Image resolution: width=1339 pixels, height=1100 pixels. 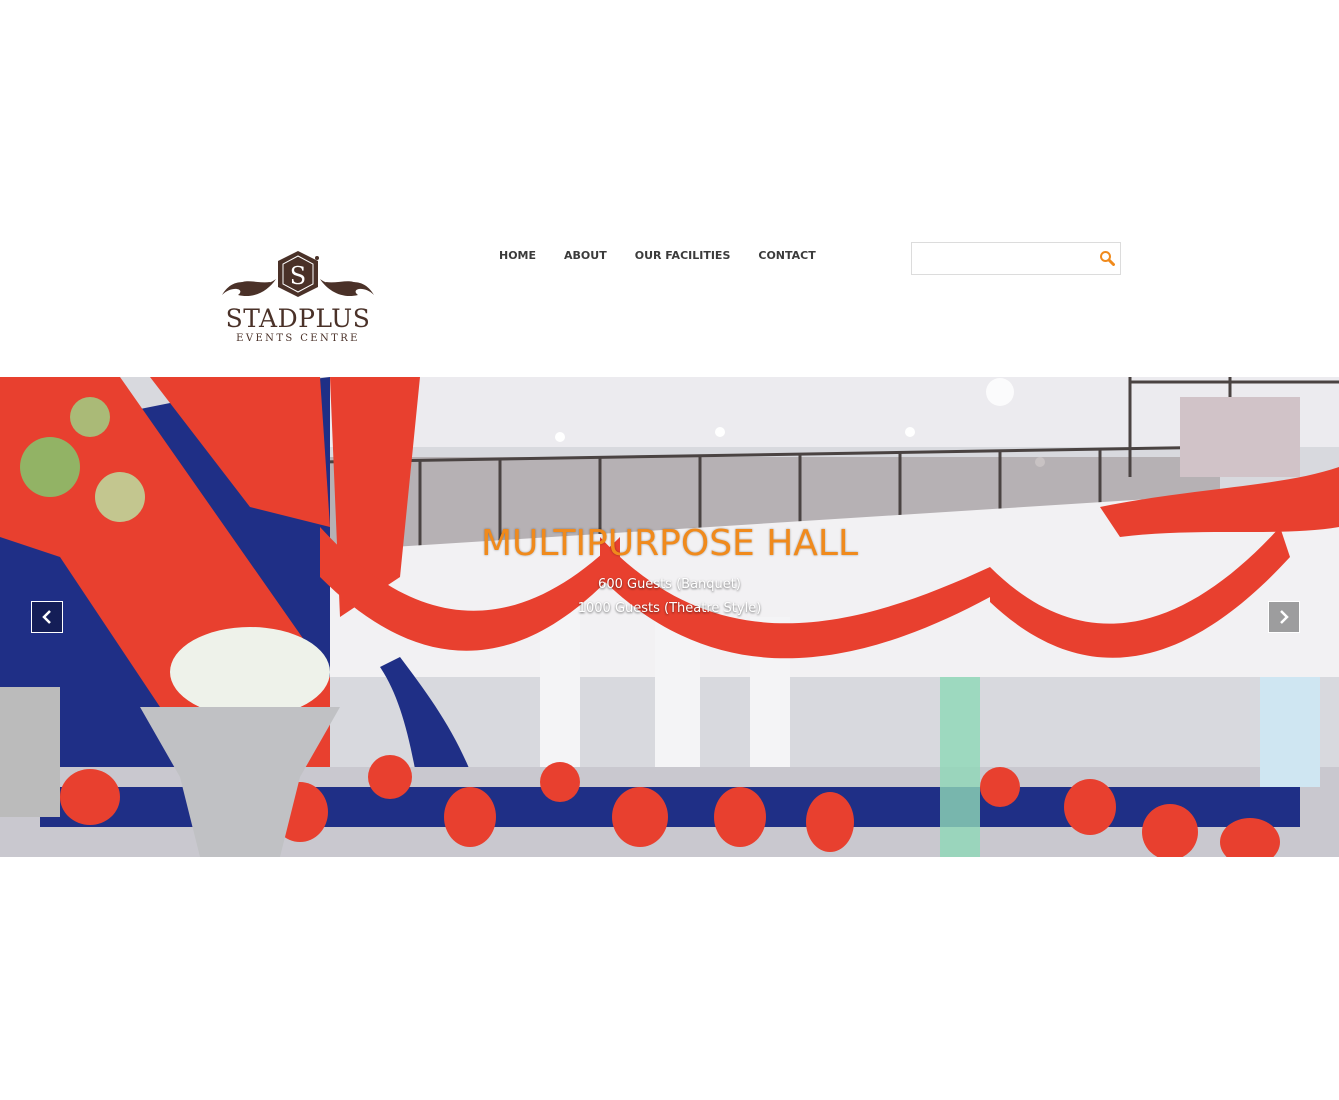 What do you see at coordinates (669, 584) in the screenshot?
I see `slide-caption-line: 600 Guests (Banquet)` at bounding box center [669, 584].